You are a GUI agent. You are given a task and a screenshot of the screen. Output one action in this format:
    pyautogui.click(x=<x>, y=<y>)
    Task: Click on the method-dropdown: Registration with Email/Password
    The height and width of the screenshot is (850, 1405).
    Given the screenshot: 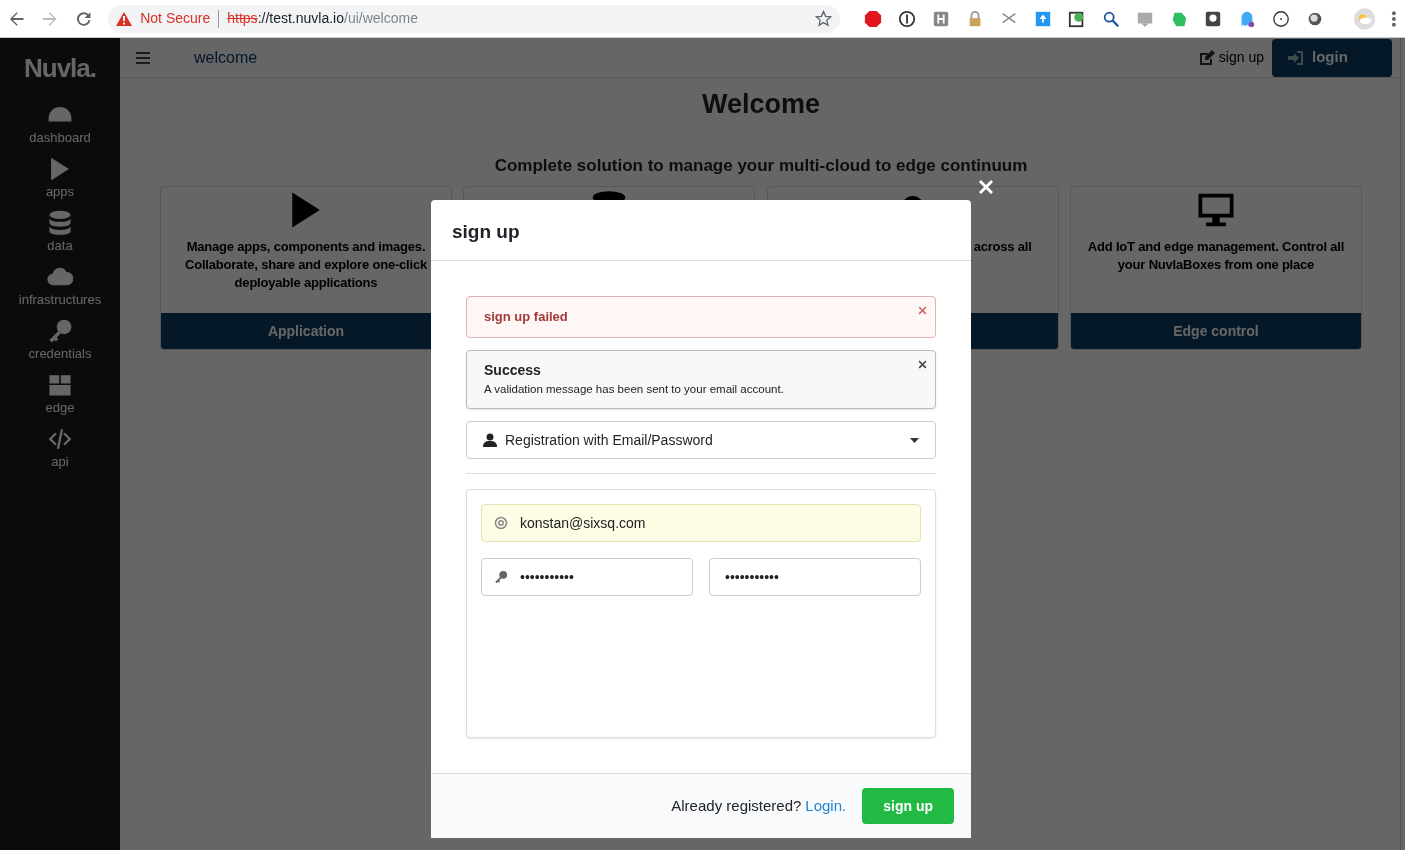 What is the action you would take?
    pyautogui.click(x=701, y=440)
    